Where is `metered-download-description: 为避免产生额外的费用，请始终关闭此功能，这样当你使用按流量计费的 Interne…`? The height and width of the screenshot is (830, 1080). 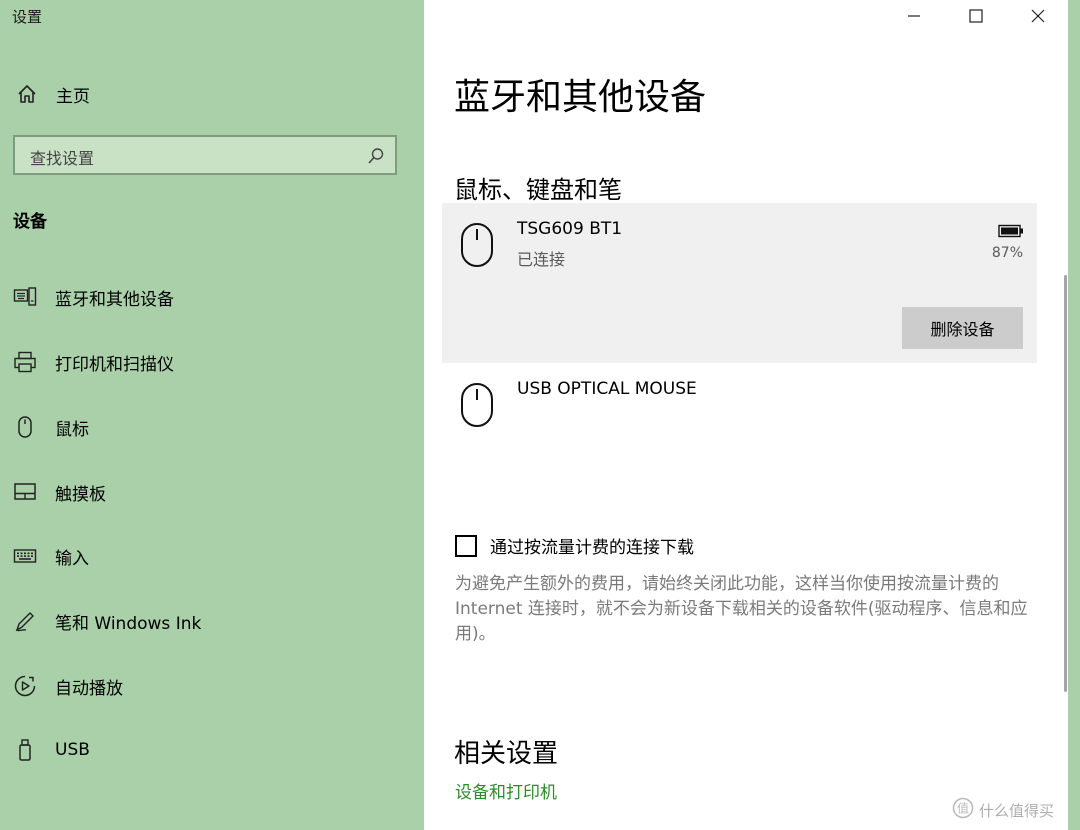 metered-download-description: 为避免产生额外的费用，请始终关闭此功能，这样当你使用按流量计费的 Interne… is located at coordinates (741, 609).